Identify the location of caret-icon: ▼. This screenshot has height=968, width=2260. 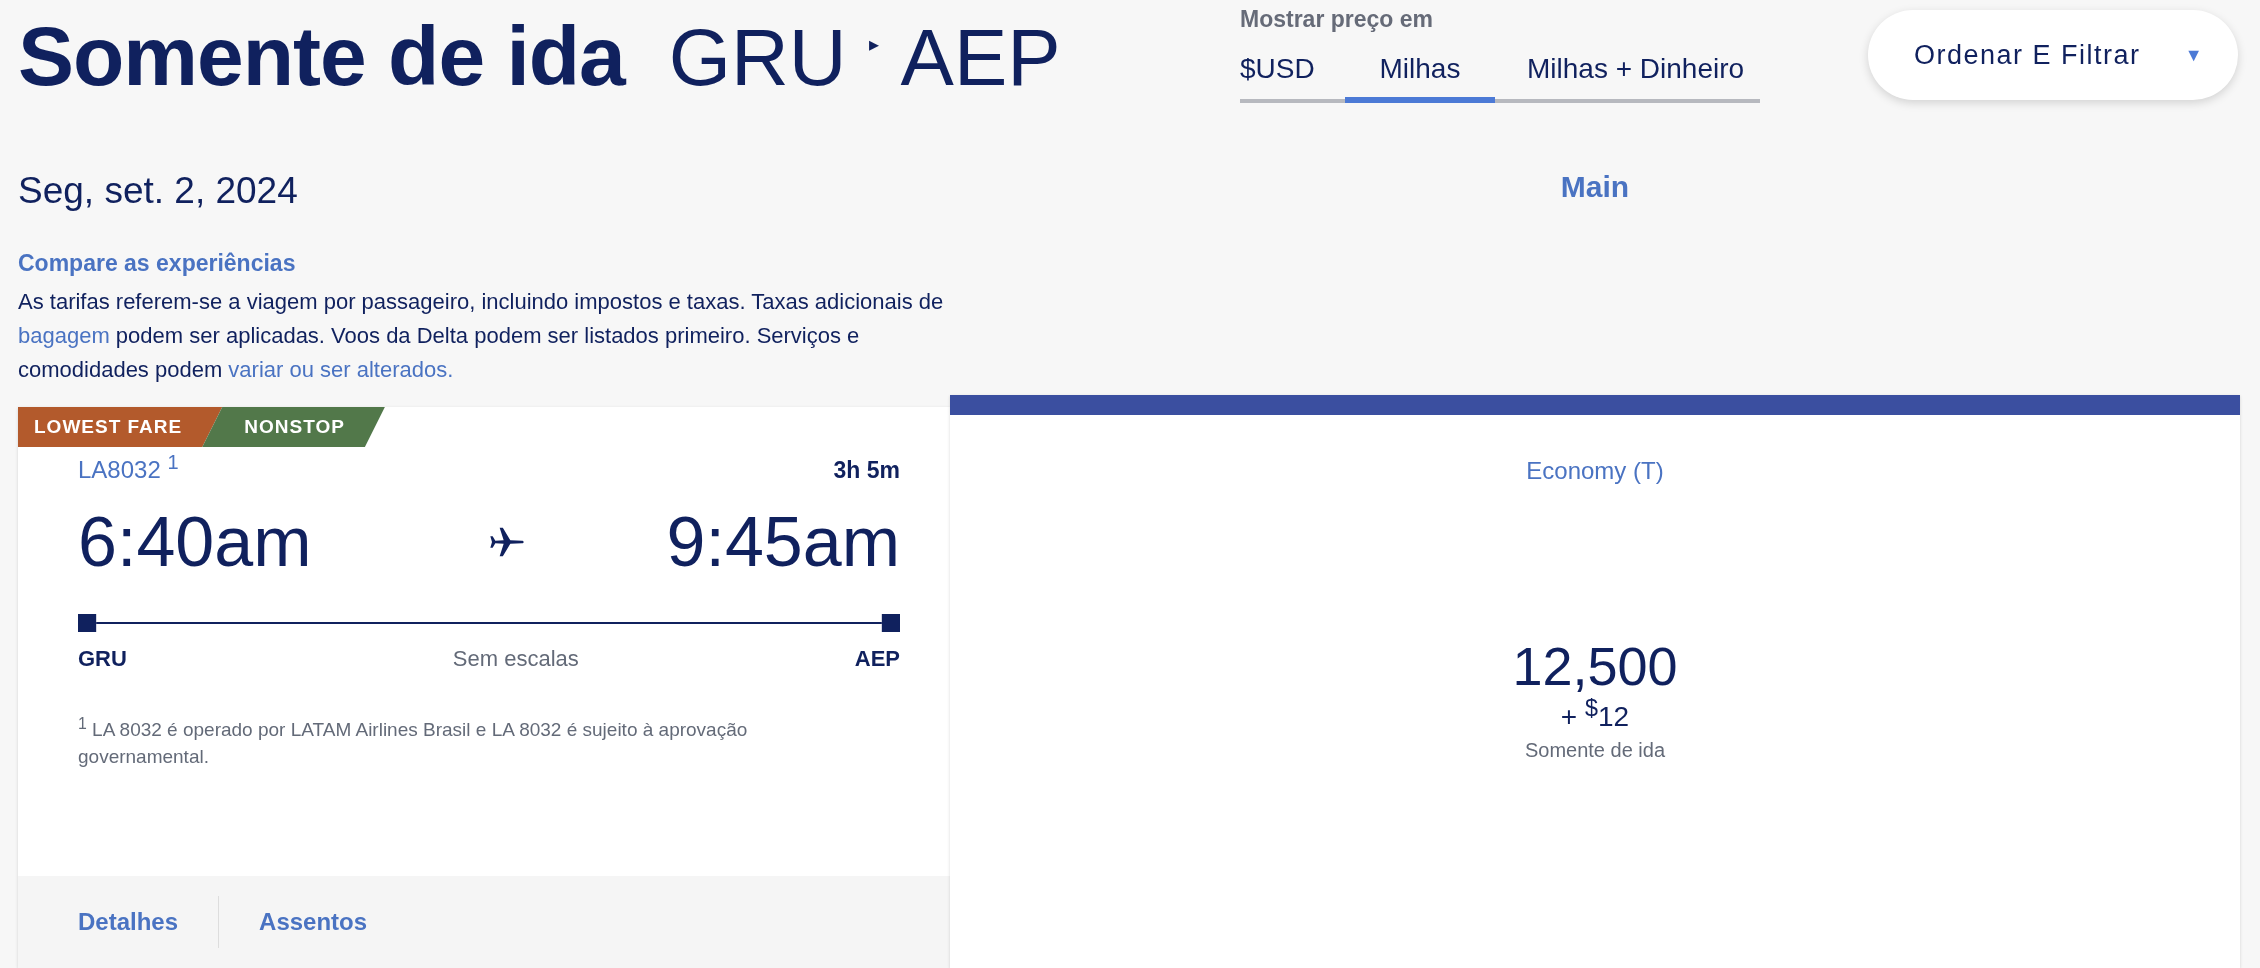
(2194, 55).